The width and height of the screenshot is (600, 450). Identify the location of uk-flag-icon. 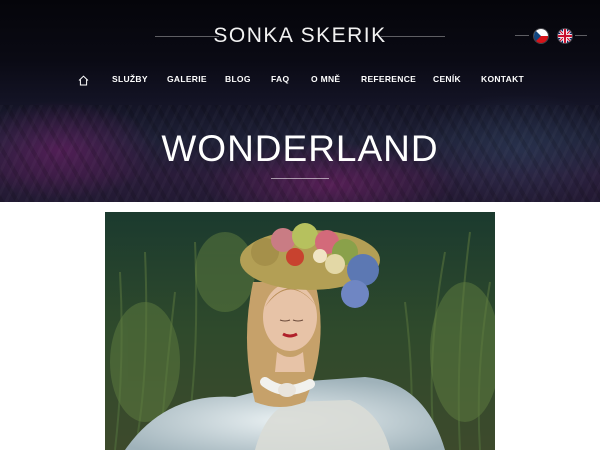
(565, 36).